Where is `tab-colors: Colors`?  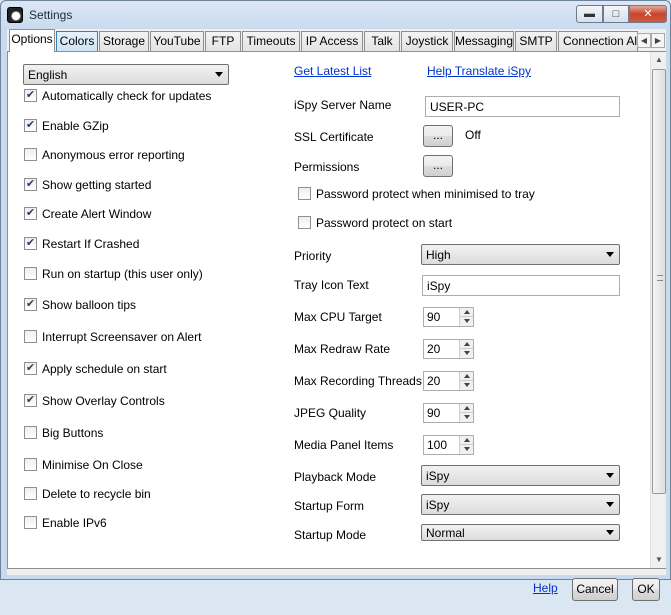 tab-colors: Colors is located at coordinates (77, 41).